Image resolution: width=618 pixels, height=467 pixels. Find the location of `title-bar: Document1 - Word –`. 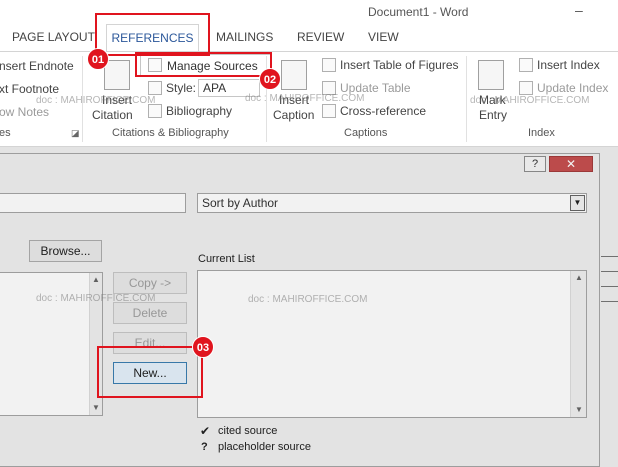

title-bar: Document1 - Word – is located at coordinates (309, 13).